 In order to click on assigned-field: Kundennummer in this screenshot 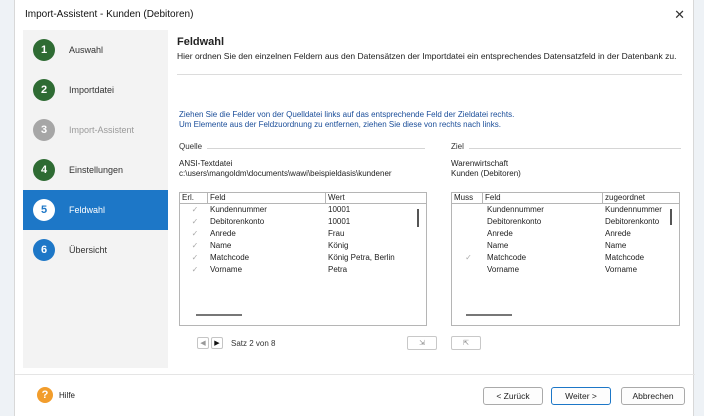, I will do `click(633, 209)`.